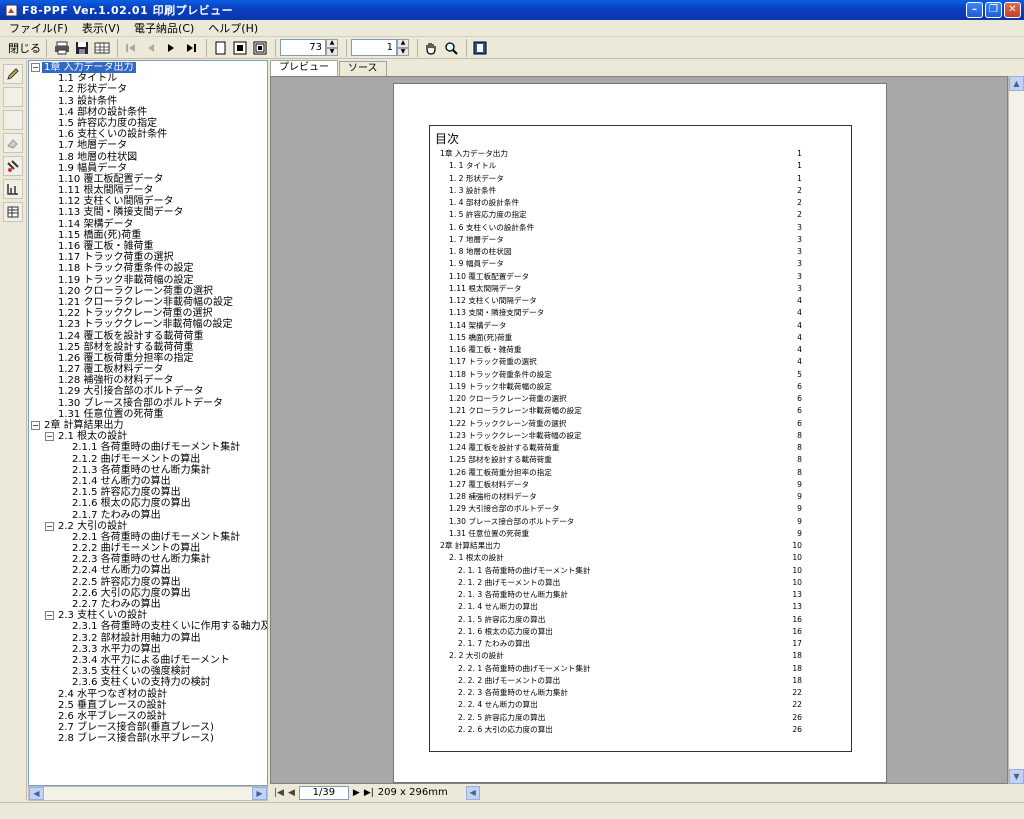  Describe the element at coordinates (148, 403) in the screenshot. I see `tree-item: 1.30 ブレース接合部のボルトデータ` at that location.